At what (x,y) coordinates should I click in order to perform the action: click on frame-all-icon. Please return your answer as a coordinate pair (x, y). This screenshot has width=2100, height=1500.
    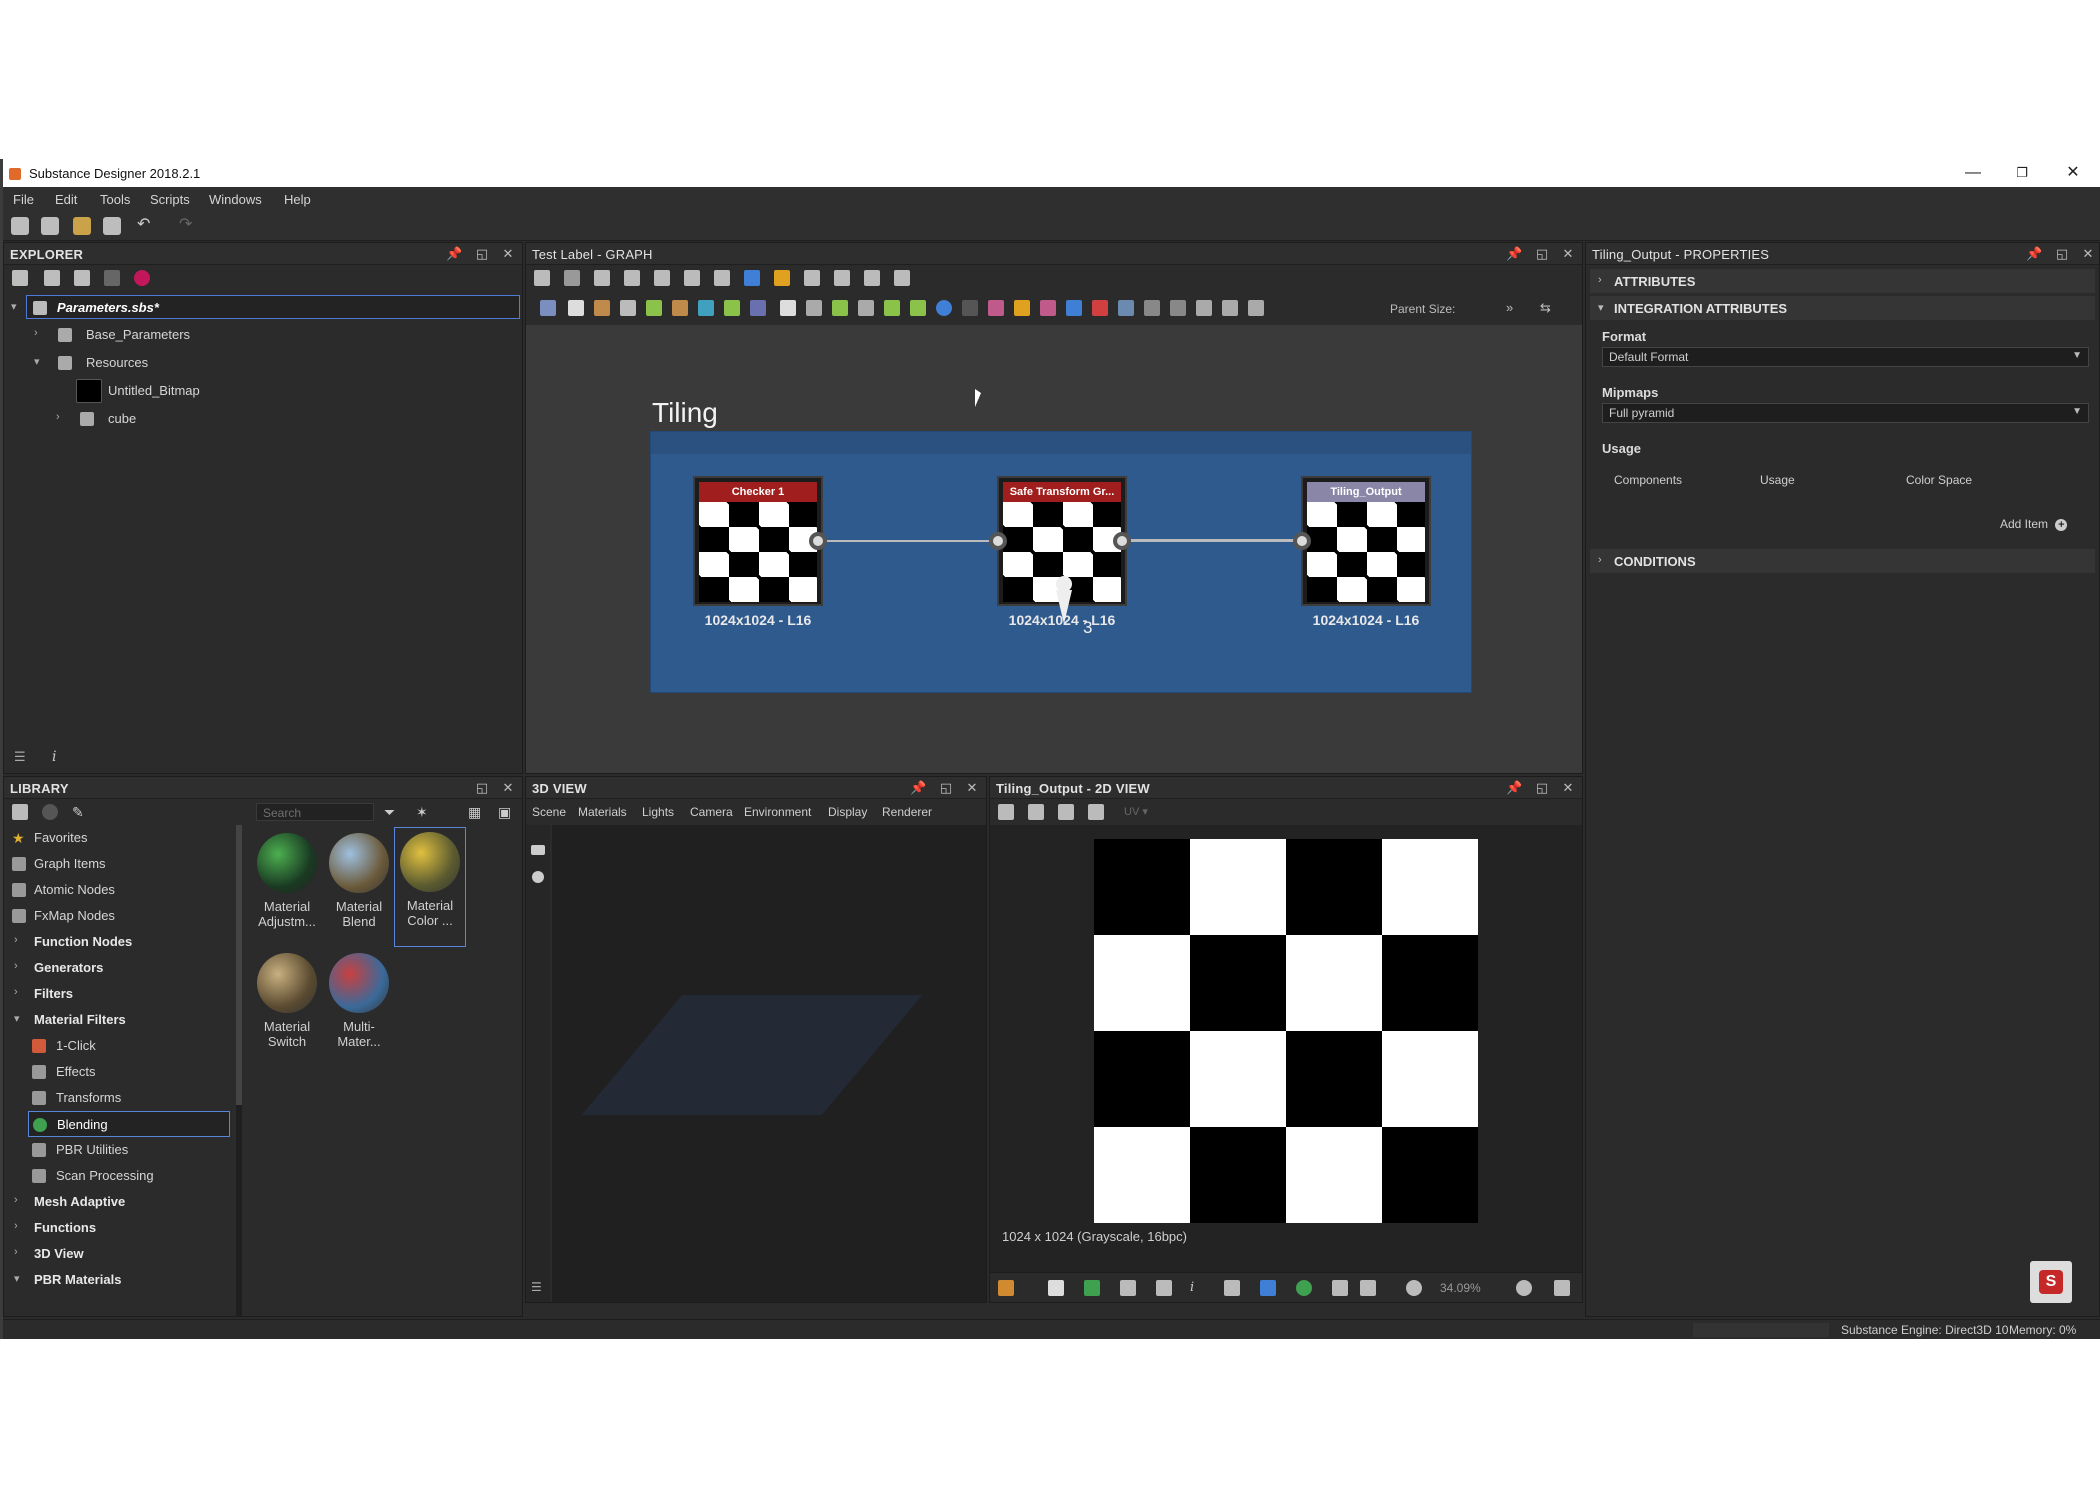
    Looking at the image, I should click on (542, 278).